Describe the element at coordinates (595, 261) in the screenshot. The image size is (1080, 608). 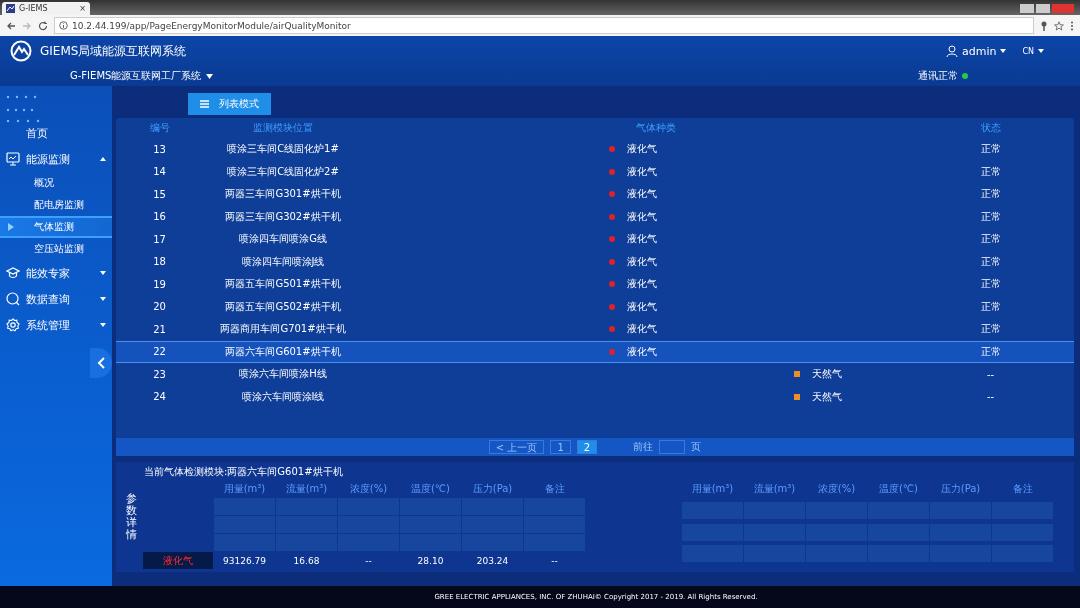
I see `table-row: 18 喷涂四车间喷涂J线 液化气 正常` at that location.